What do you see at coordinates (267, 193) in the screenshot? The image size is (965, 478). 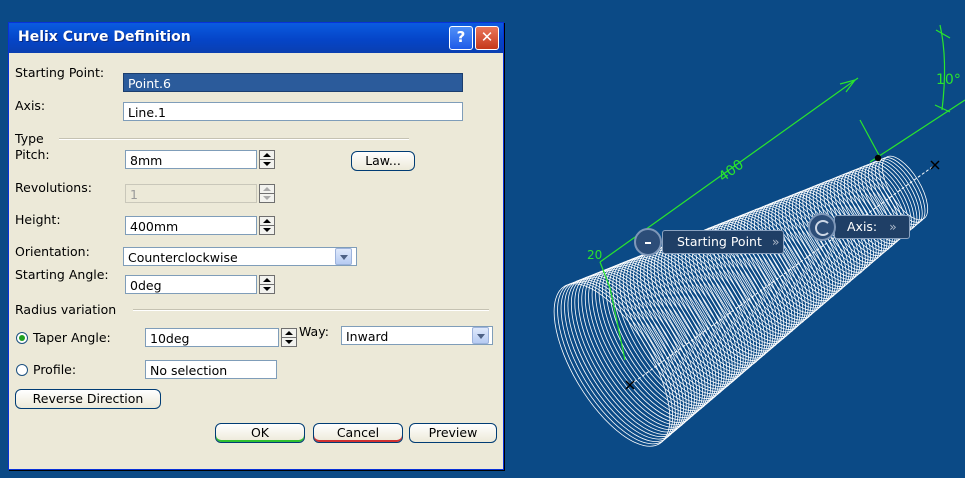 I see `revolutions-stepper` at bounding box center [267, 193].